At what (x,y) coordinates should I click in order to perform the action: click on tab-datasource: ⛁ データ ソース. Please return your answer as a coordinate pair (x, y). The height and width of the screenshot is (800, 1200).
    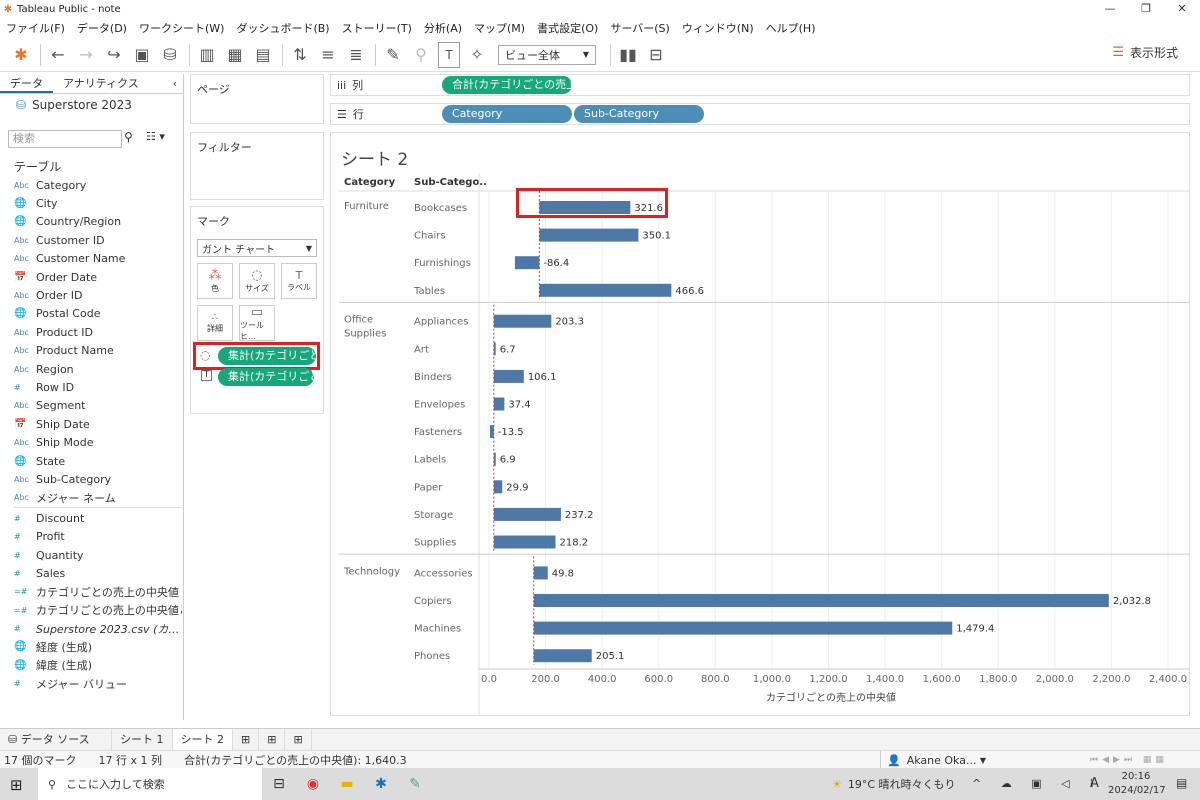
    Looking at the image, I should click on (56, 739).